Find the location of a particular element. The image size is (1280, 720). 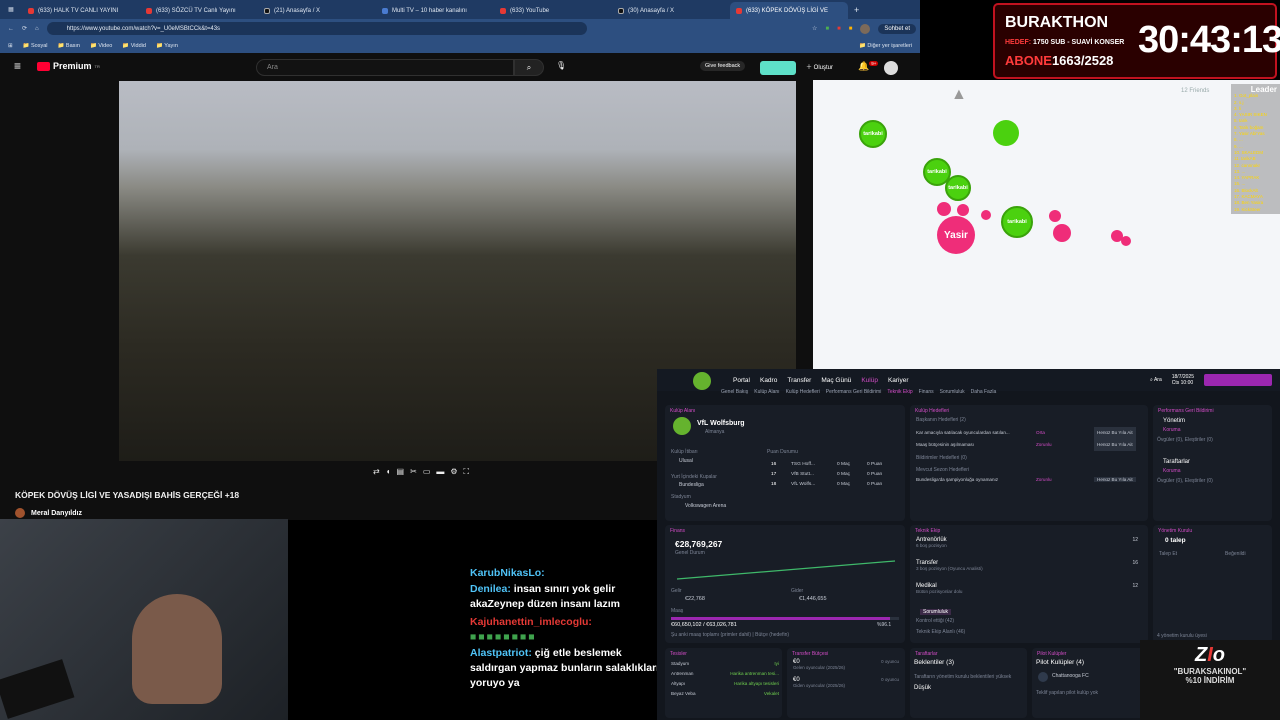

subnav-finance: Finans is located at coordinates (926, 392).